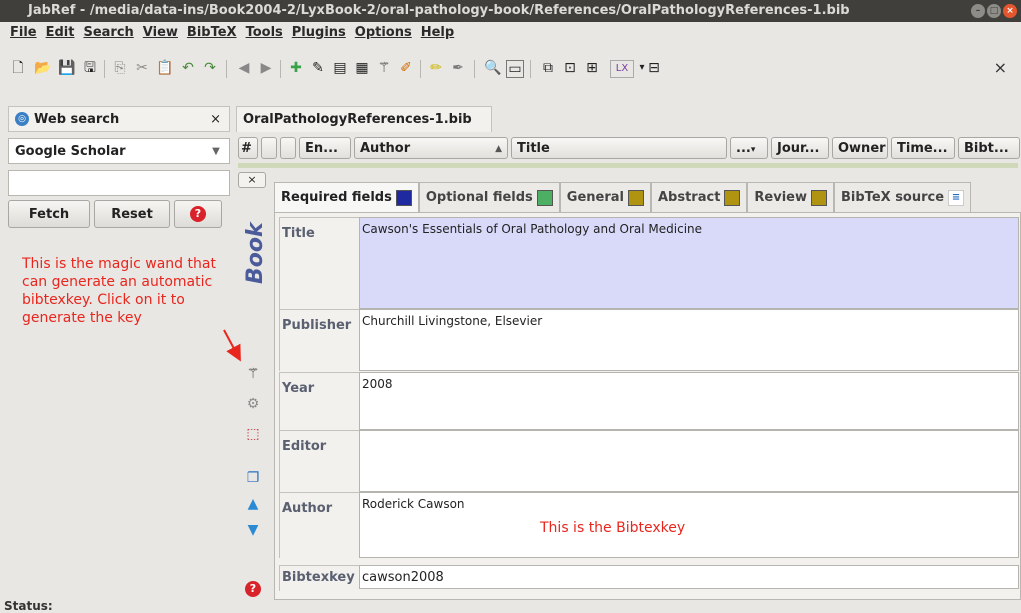  I want to click on tab-bibtex-source: BibTeX source ≡, so click(903, 197).